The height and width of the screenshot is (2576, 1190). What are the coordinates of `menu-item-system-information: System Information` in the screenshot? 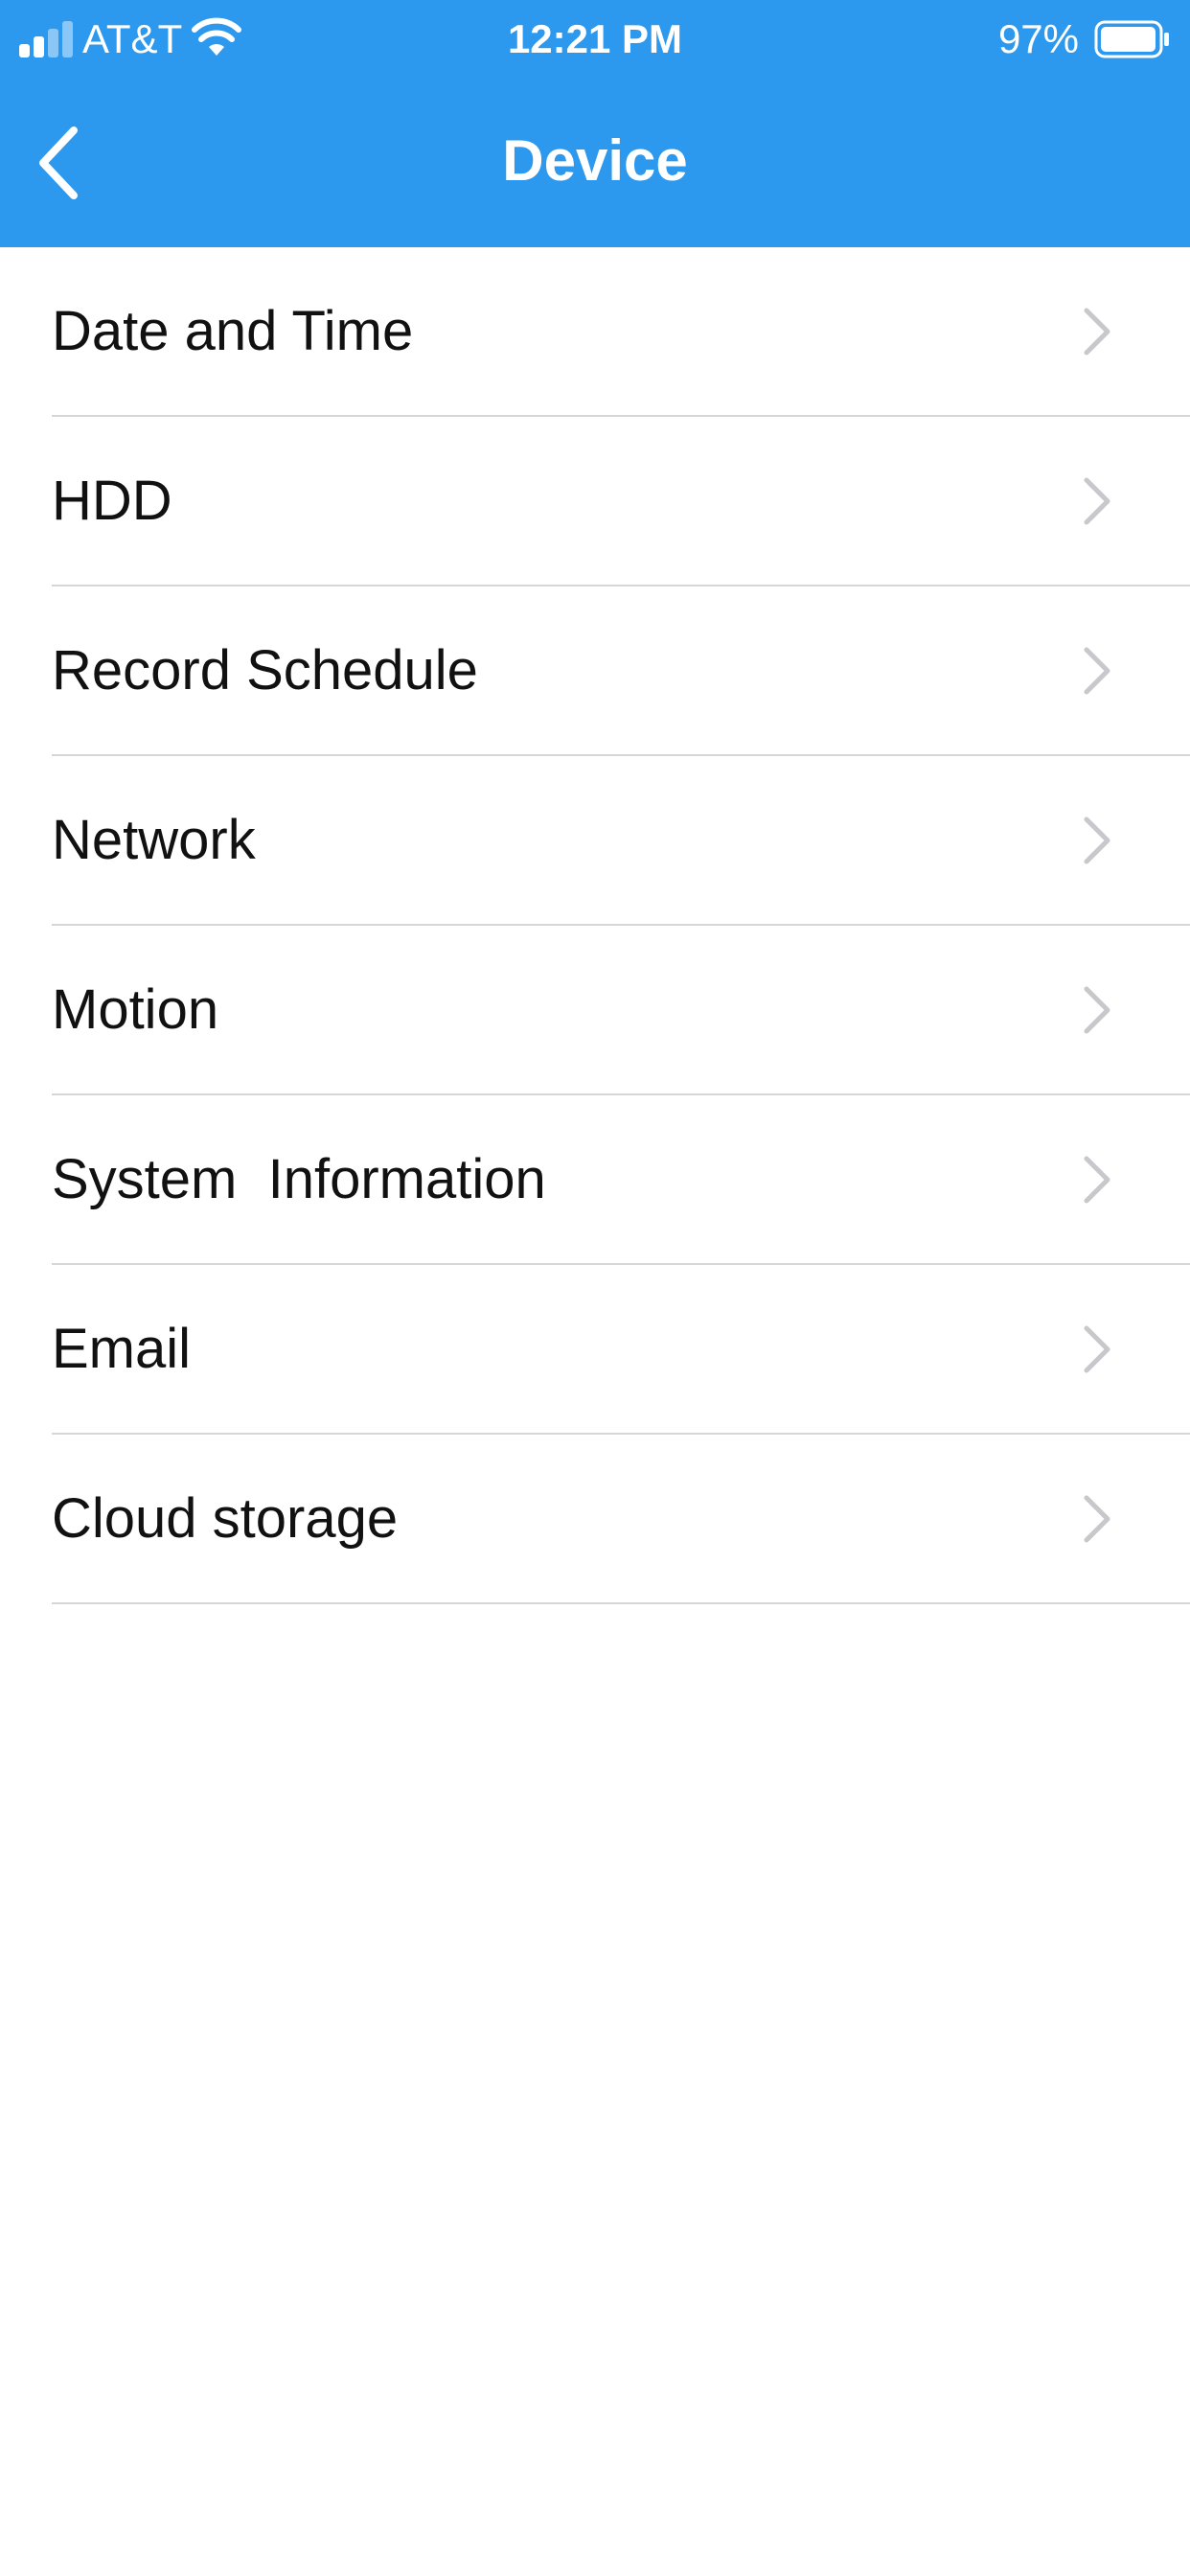 It's located at (595, 1180).